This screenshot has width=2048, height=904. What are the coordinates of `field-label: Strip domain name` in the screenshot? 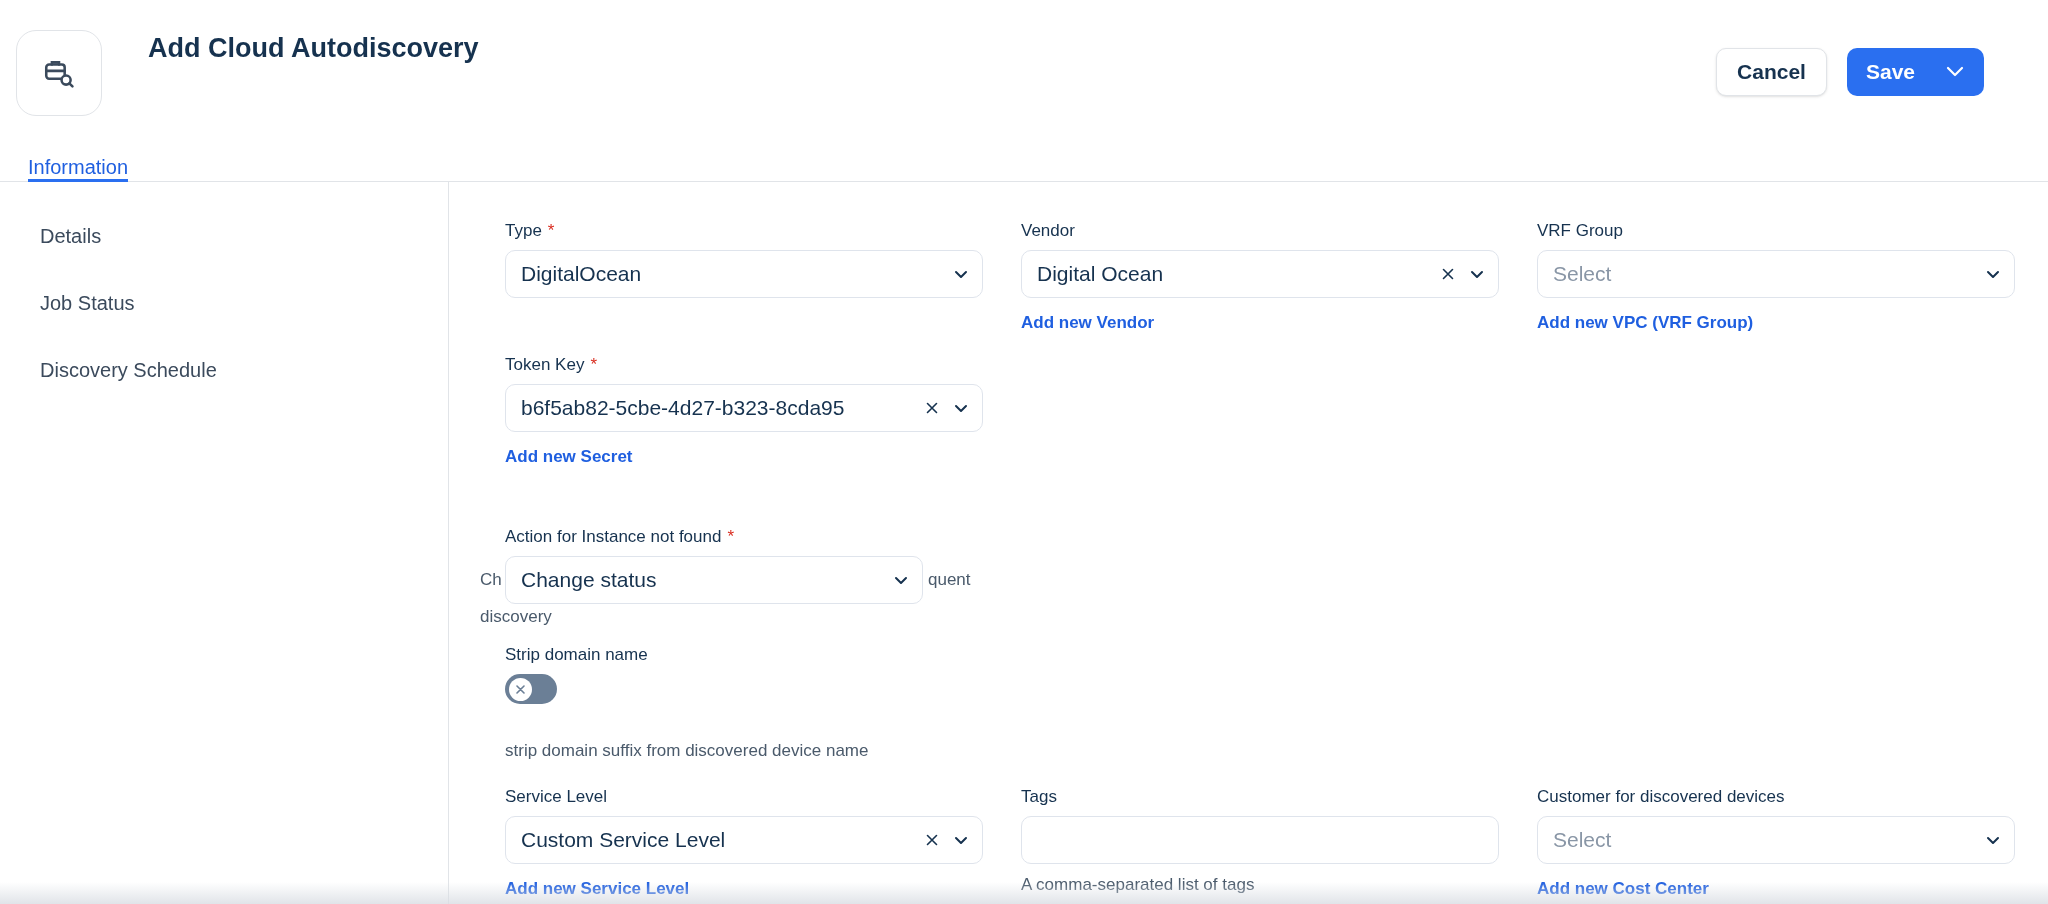 It's located at (576, 655).